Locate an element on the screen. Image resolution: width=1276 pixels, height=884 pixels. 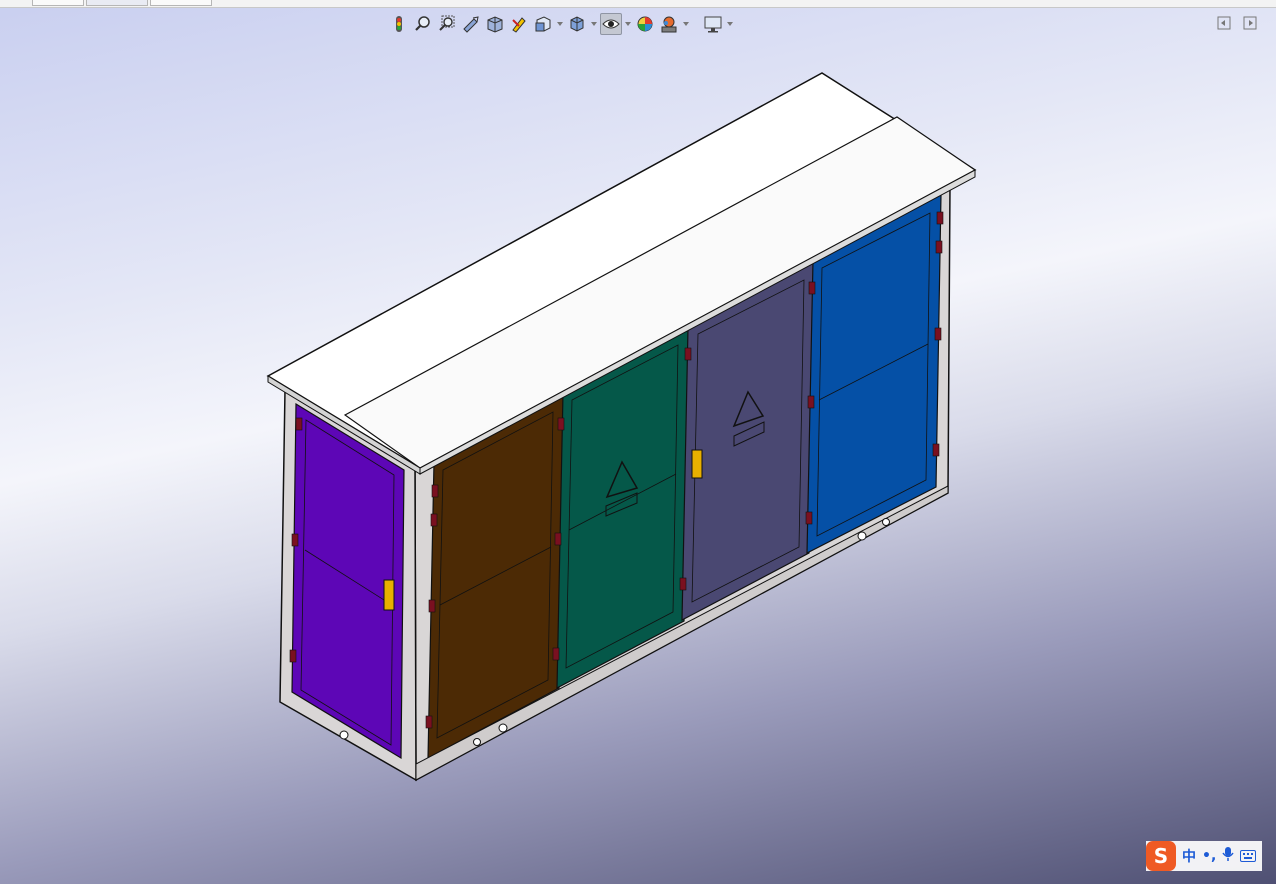
ime-language-toggle: 中 is located at coordinates (1189, 856).